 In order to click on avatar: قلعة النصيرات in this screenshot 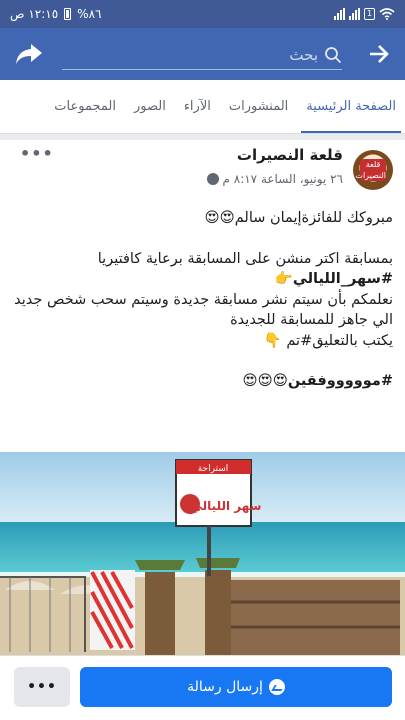, I will do `click(373, 170)`.